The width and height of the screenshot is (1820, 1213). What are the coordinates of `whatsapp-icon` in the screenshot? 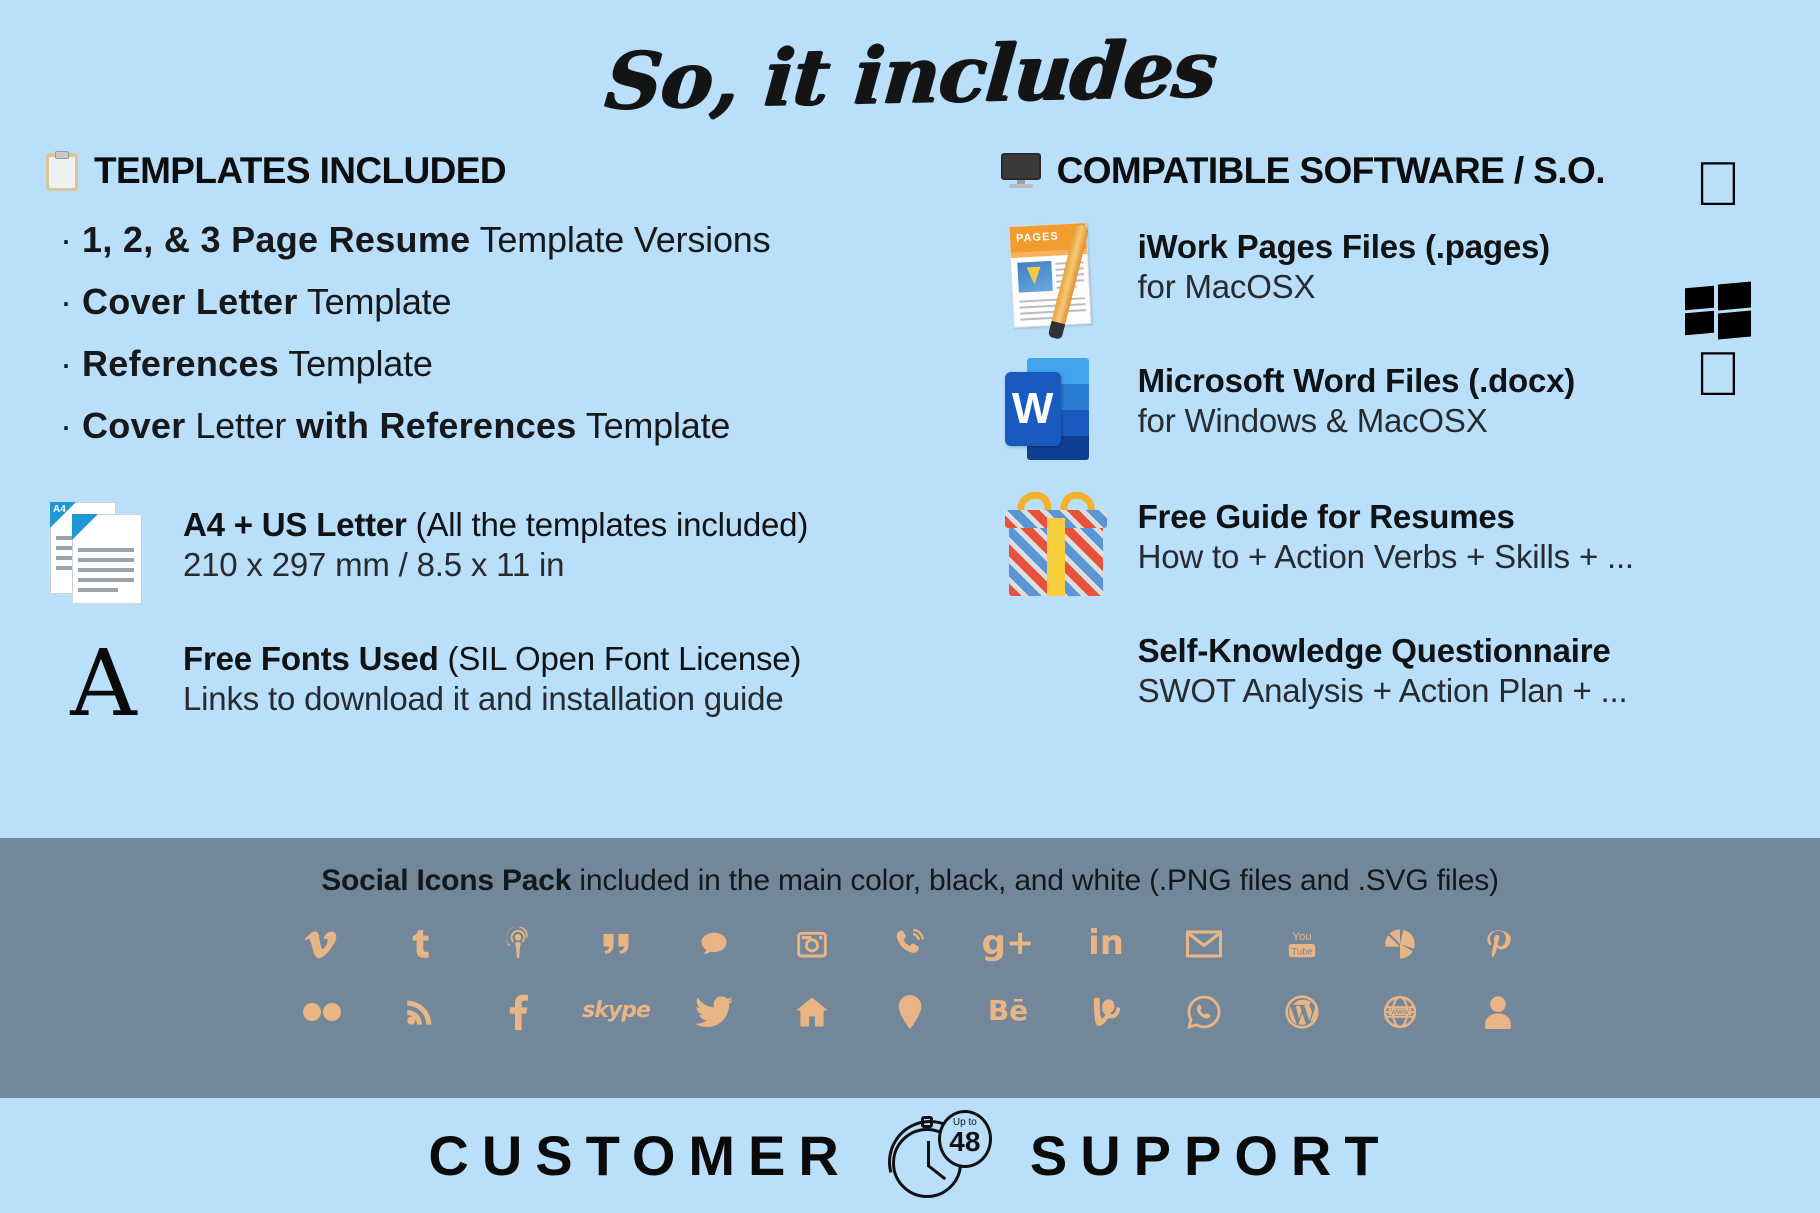 It's located at (1204, 1011).